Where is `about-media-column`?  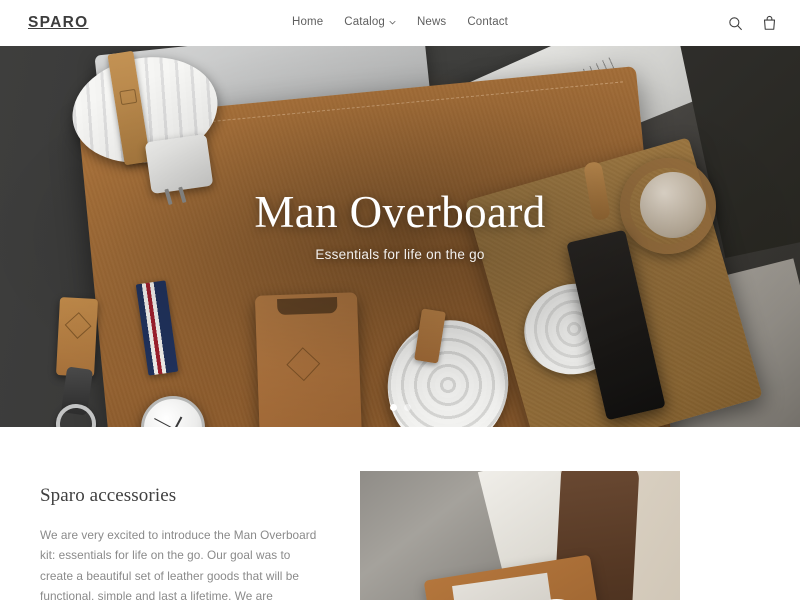
about-media-column is located at coordinates (520, 535).